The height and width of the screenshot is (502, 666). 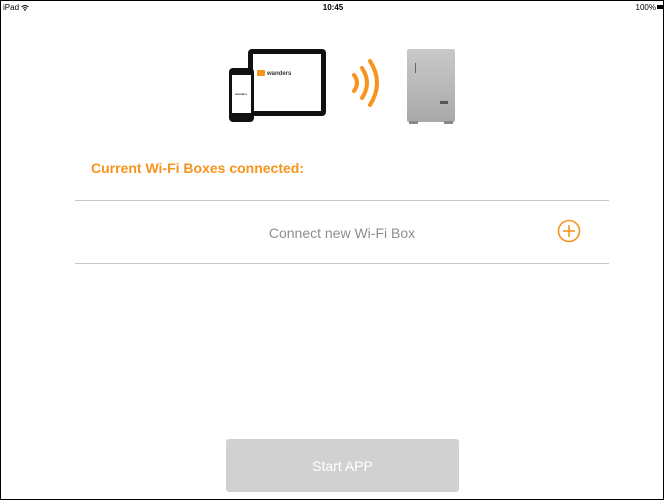 I want to click on box-foot-left, so click(x=413, y=122).